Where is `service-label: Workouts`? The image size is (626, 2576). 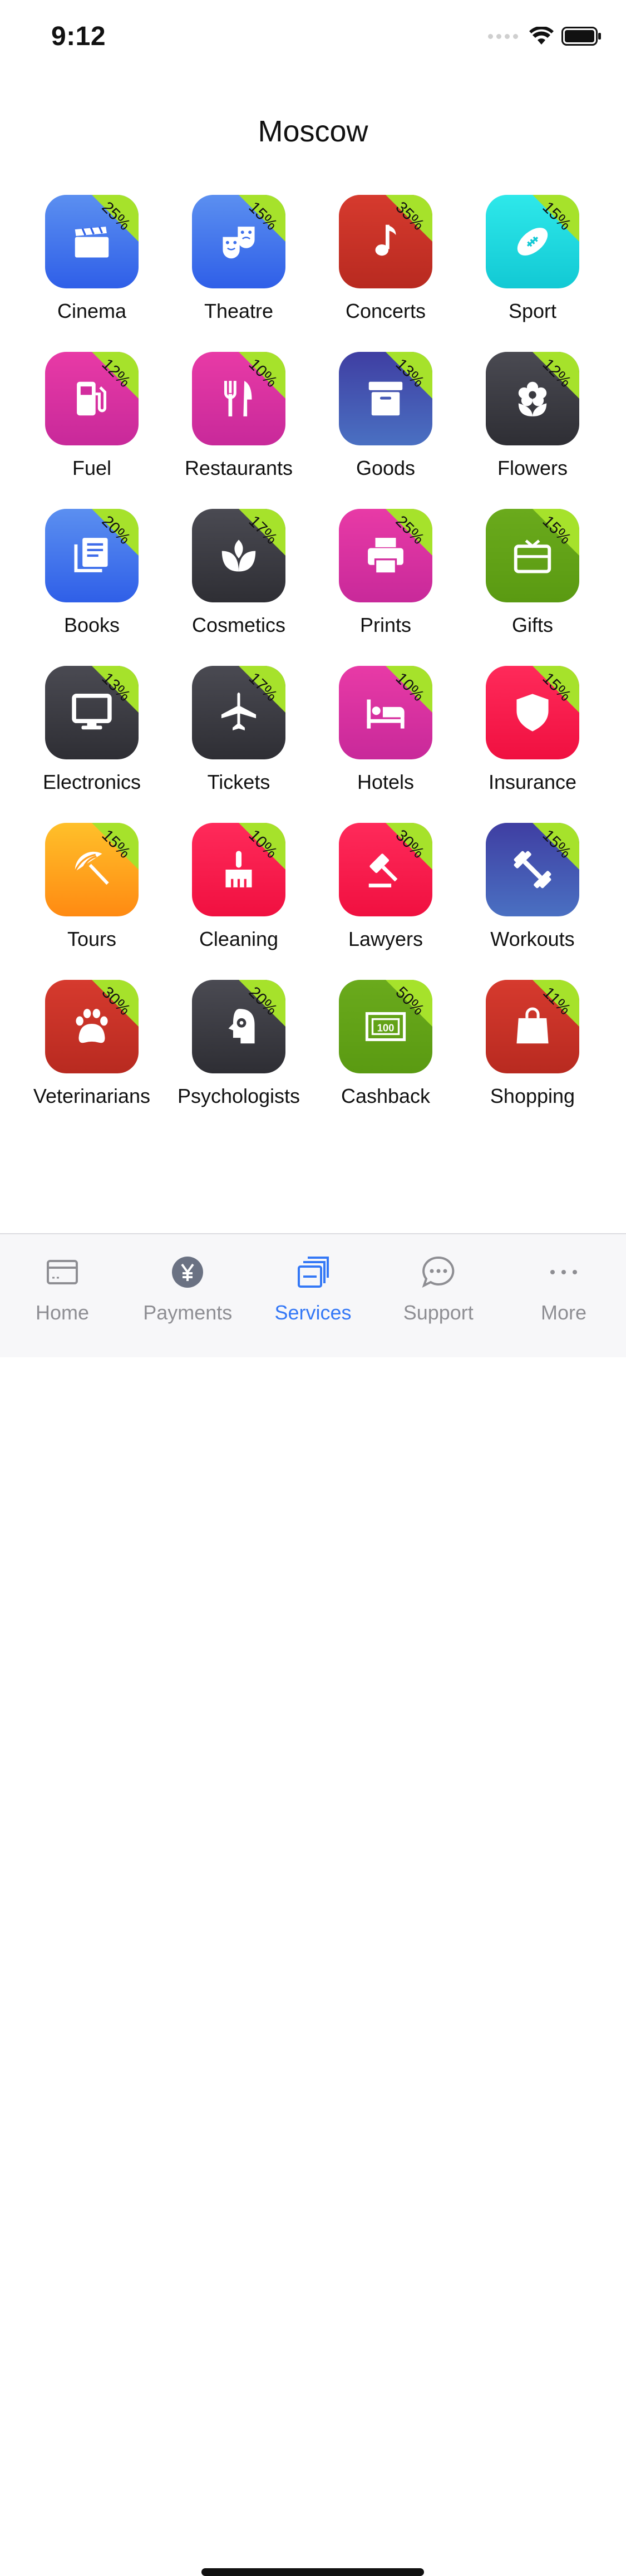 service-label: Workouts is located at coordinates (532, 939).